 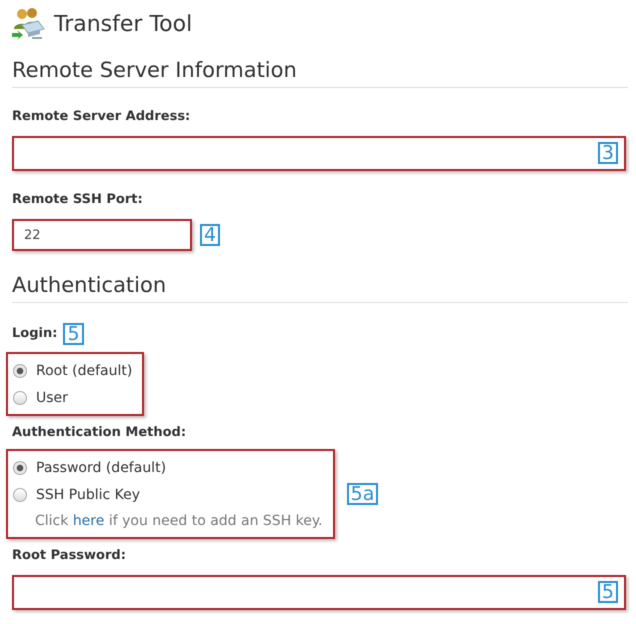 I want to click on page-title: Transfer Tool, so click(x=123, y=24).